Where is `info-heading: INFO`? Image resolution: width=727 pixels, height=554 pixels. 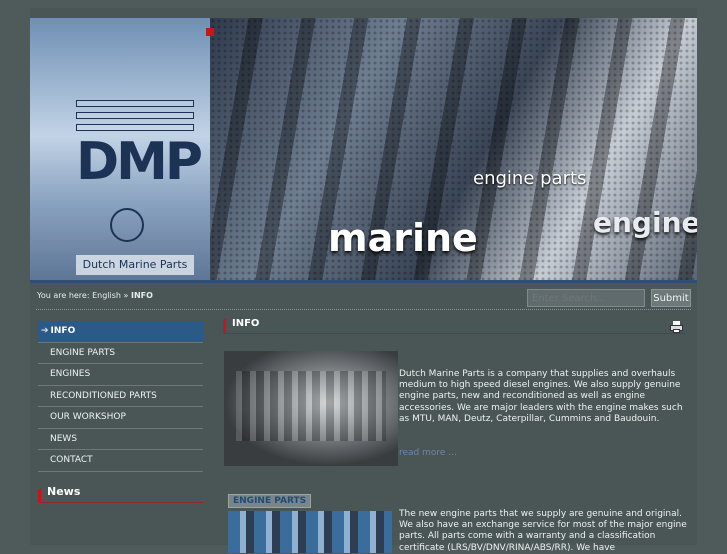 info-heading: INFO is located at coordinates (454, 326).